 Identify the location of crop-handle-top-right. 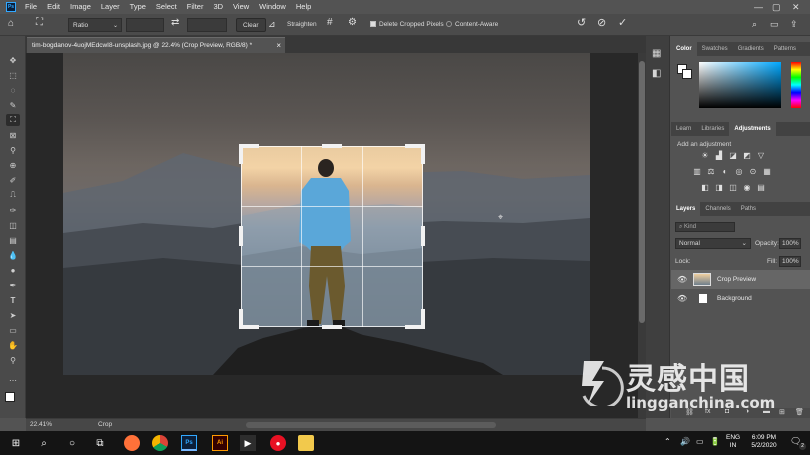
(423, 154).